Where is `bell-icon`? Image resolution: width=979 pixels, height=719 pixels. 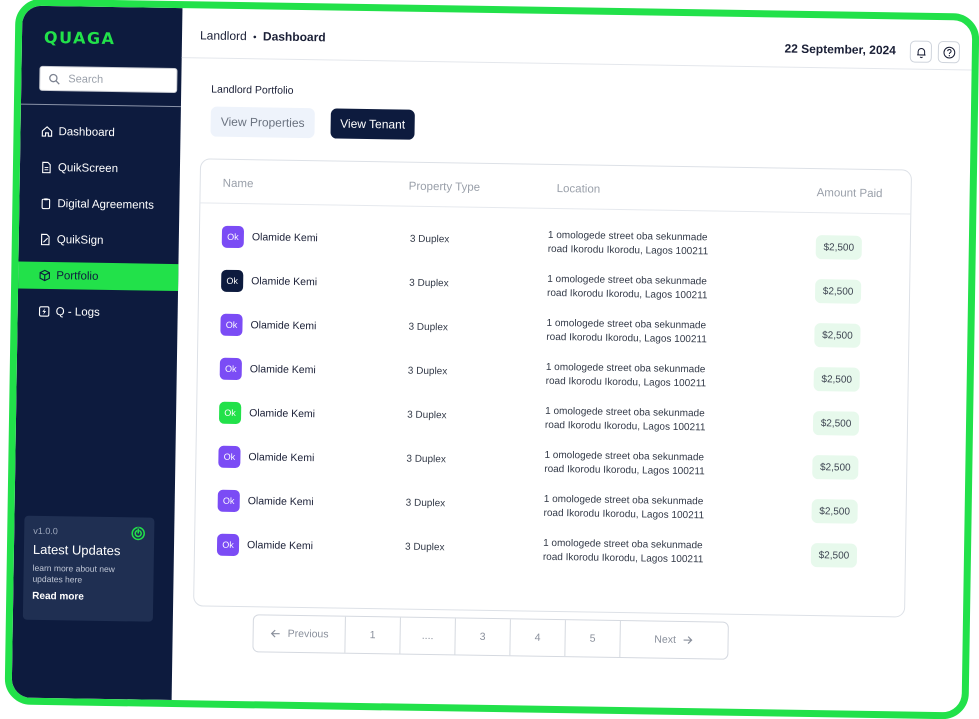
bell-icon is located at coordinates (921, 52).